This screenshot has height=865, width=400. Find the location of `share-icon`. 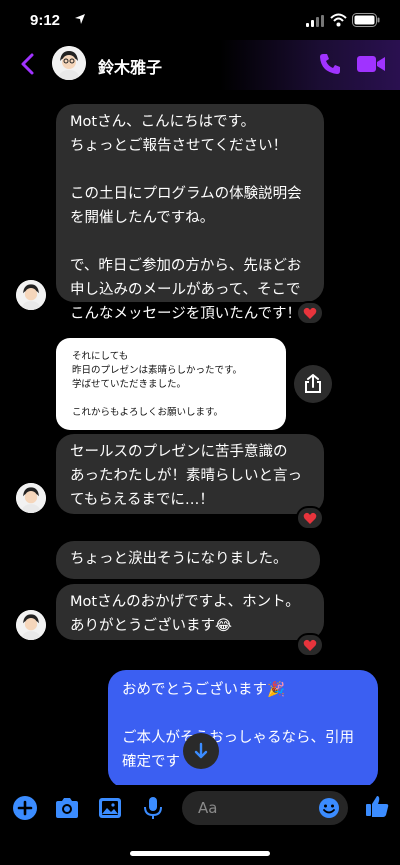

share-icon is located at coordinates (313, 383).